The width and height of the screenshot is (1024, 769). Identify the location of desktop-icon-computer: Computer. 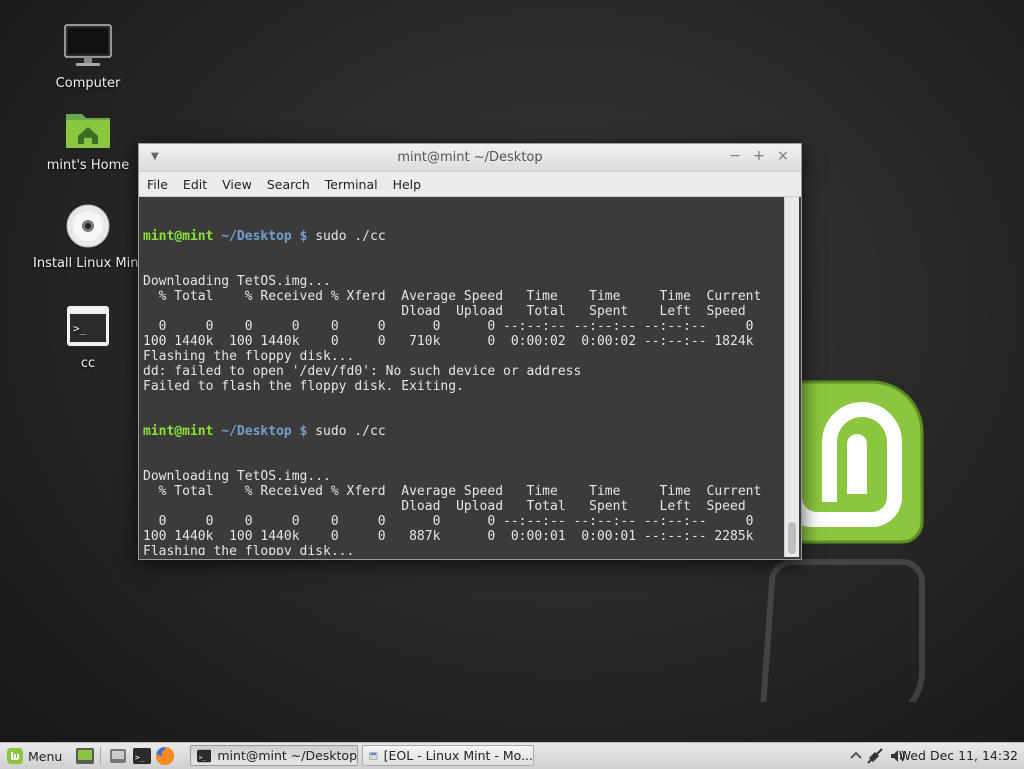
(88, 56).